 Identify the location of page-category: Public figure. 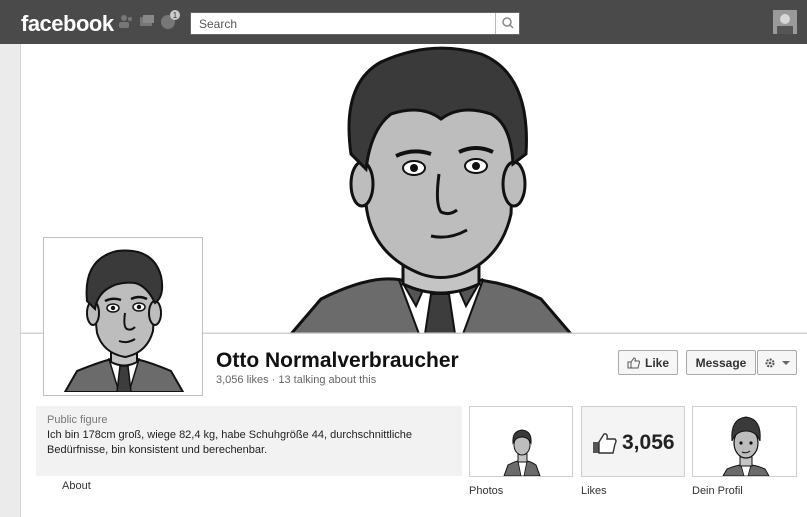
(77, 420).